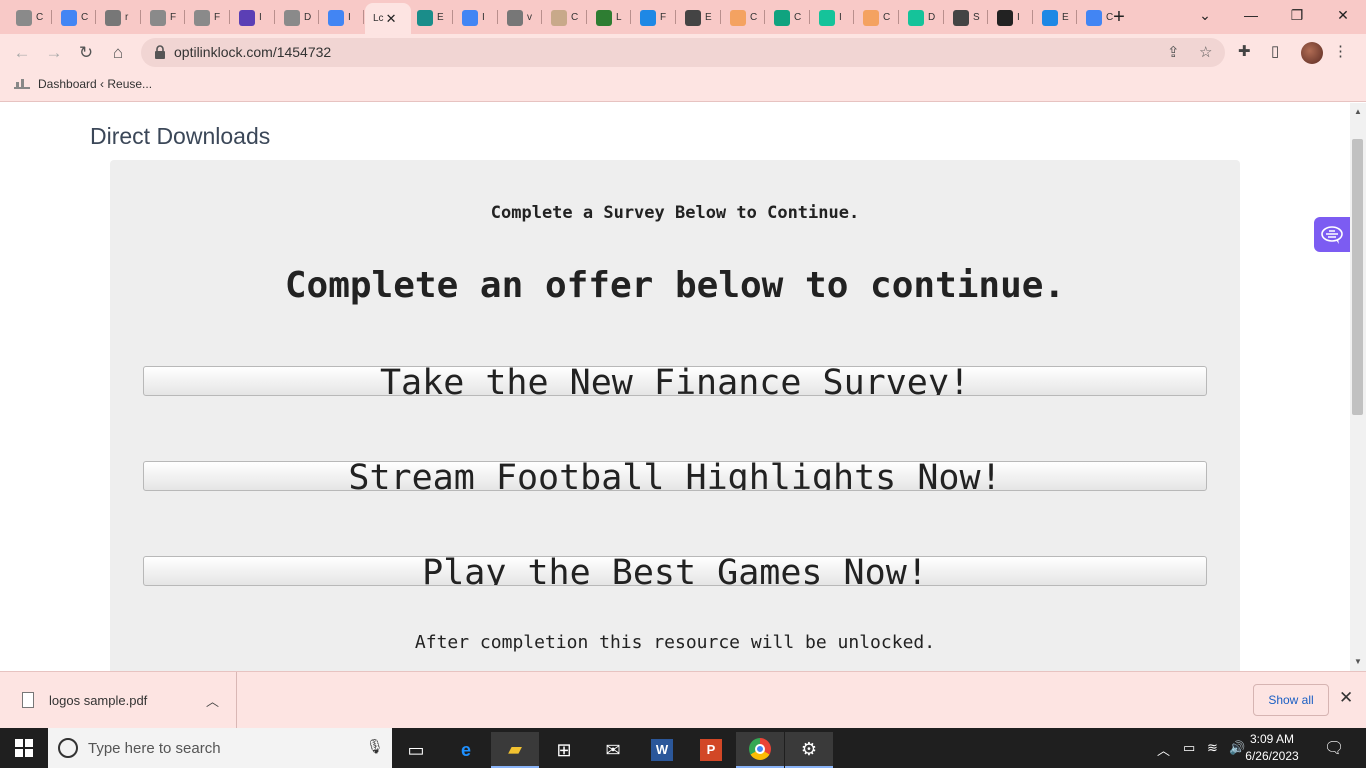 This screenshot has width=1366, height=768. What do you see at coordinates (416, 750) in the screenshot?
I see `task-view-icon: ▭` at bounding box center [416, 750].